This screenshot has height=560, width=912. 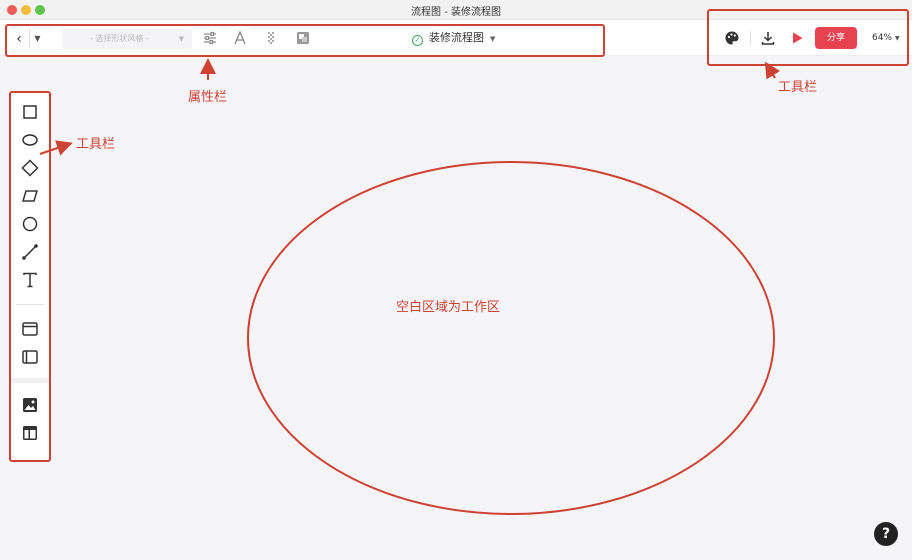 I want to click on right-toolbar-label: 工具栏, so click(x=798, y=87).